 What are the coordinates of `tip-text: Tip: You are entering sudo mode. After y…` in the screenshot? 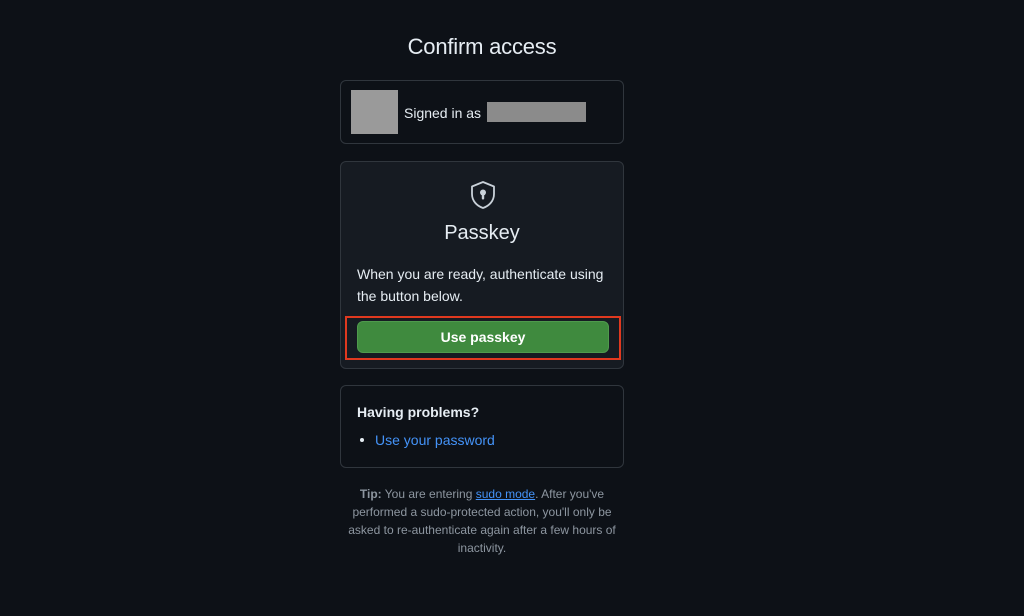 It's located at (482, 521).